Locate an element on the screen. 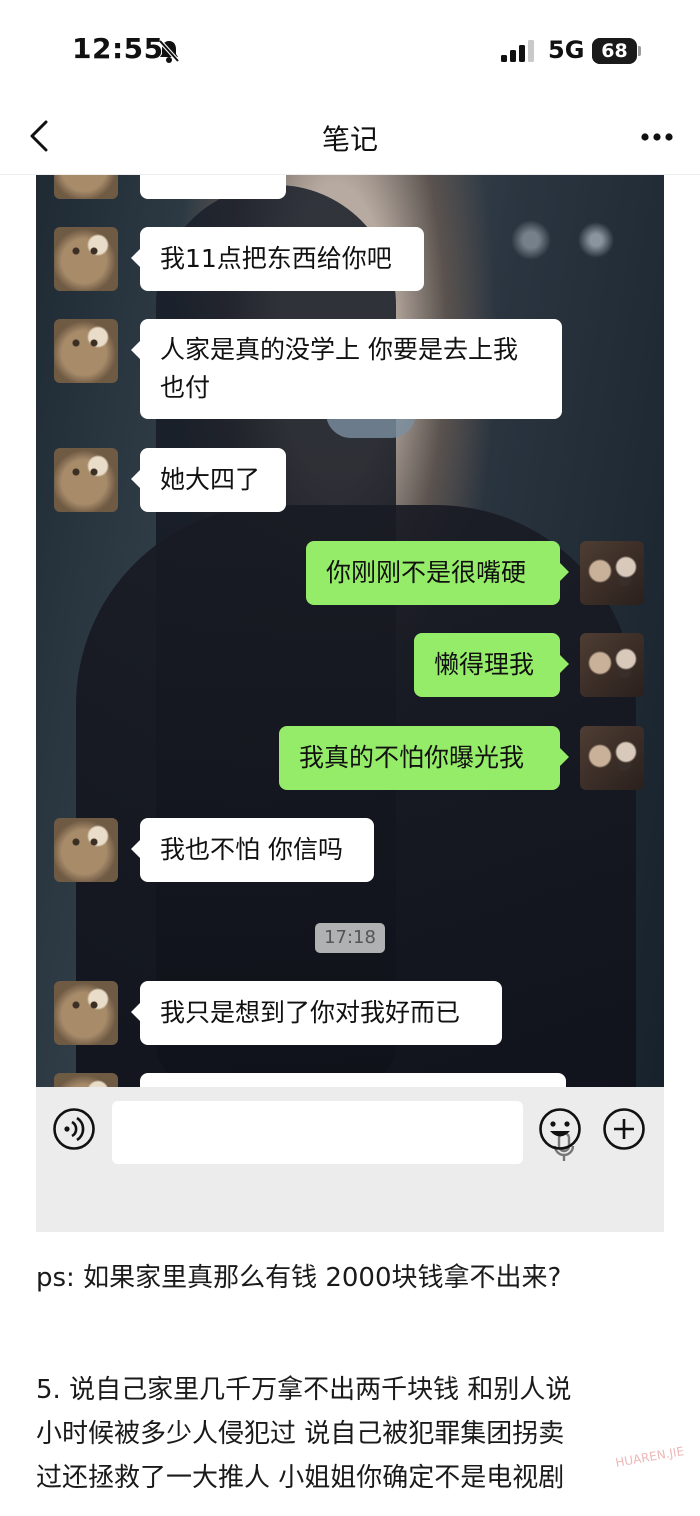  status-bar: 12:55 5G 68 is located at coordinates (350, 50).